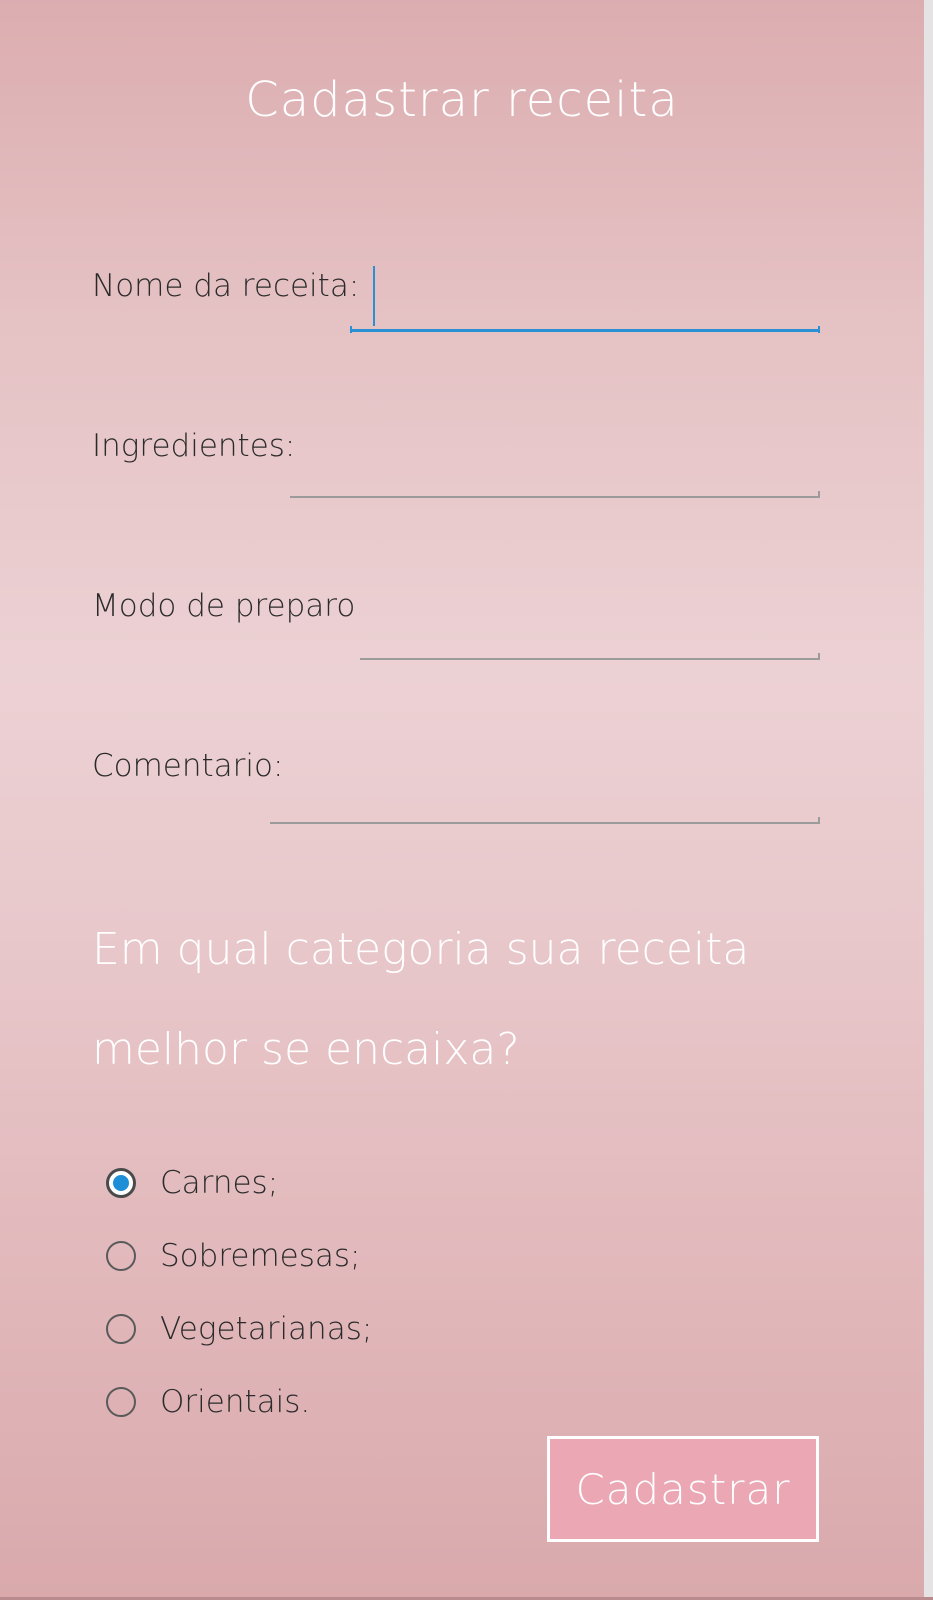 The image size is (933, 1600). I want to click on preparation-label: Modo de preparo, so click(224, 606).